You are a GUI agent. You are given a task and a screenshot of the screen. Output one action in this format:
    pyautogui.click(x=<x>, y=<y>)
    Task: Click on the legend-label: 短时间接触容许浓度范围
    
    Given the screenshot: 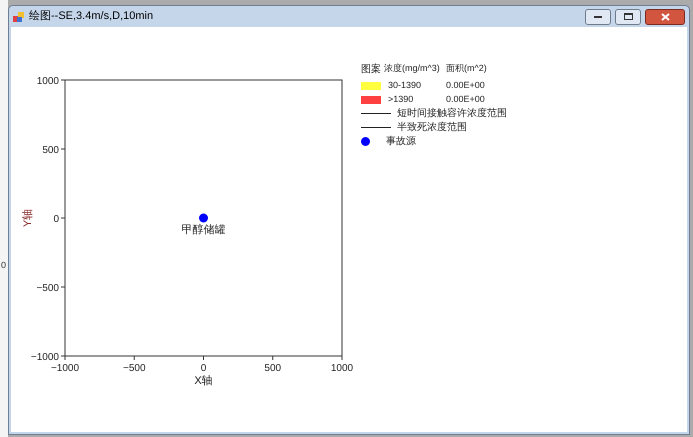 What is the action you would take?
    pyautogui.click(x=452, y=113)
    